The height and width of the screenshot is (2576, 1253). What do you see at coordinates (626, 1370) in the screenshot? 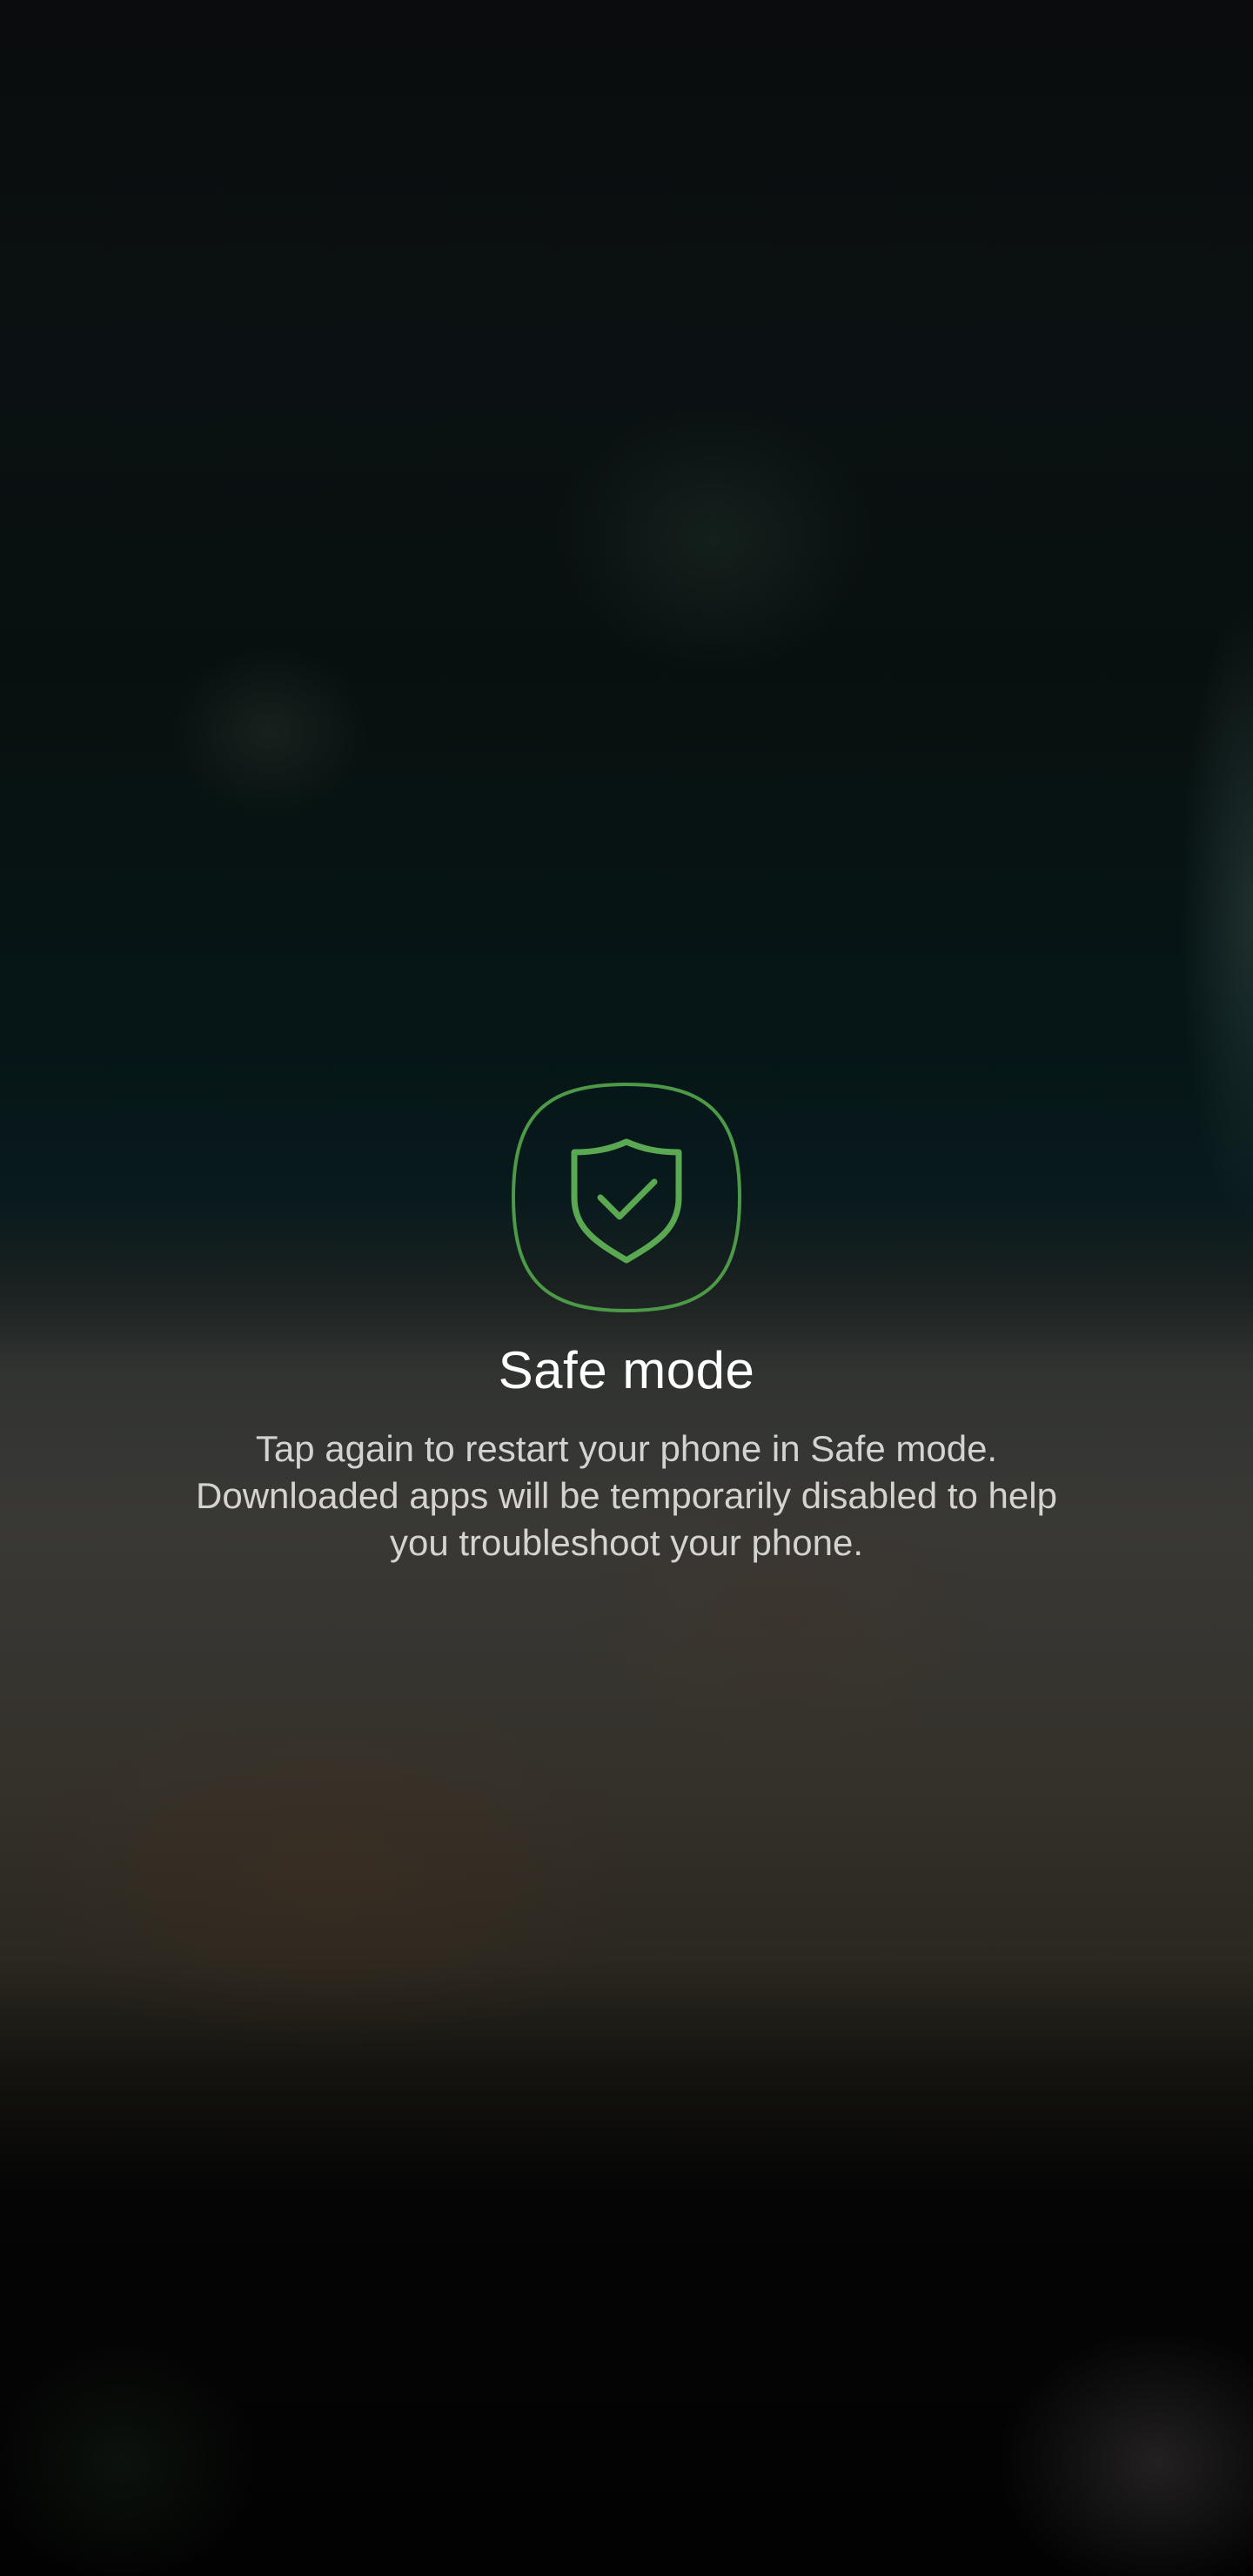
I see `safe-mode-title: Safe mode` at bounding box center [626, 1370].